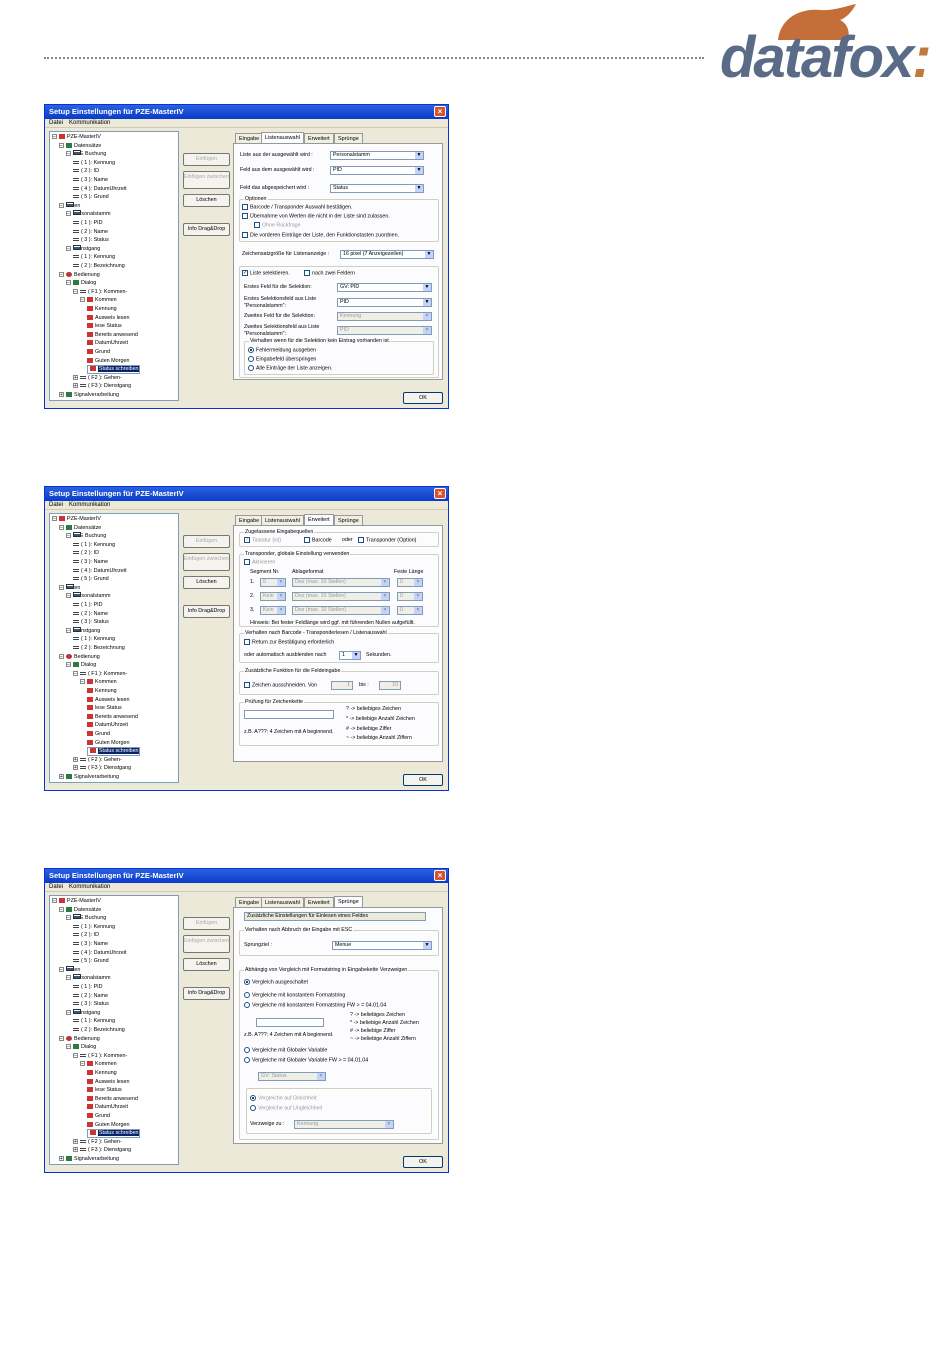 The height and width of the screenshot is (1370, 950). I want to click on alle-eintraege-radio: Alle Einträge der Liste anzeigen., so click(290, 368).